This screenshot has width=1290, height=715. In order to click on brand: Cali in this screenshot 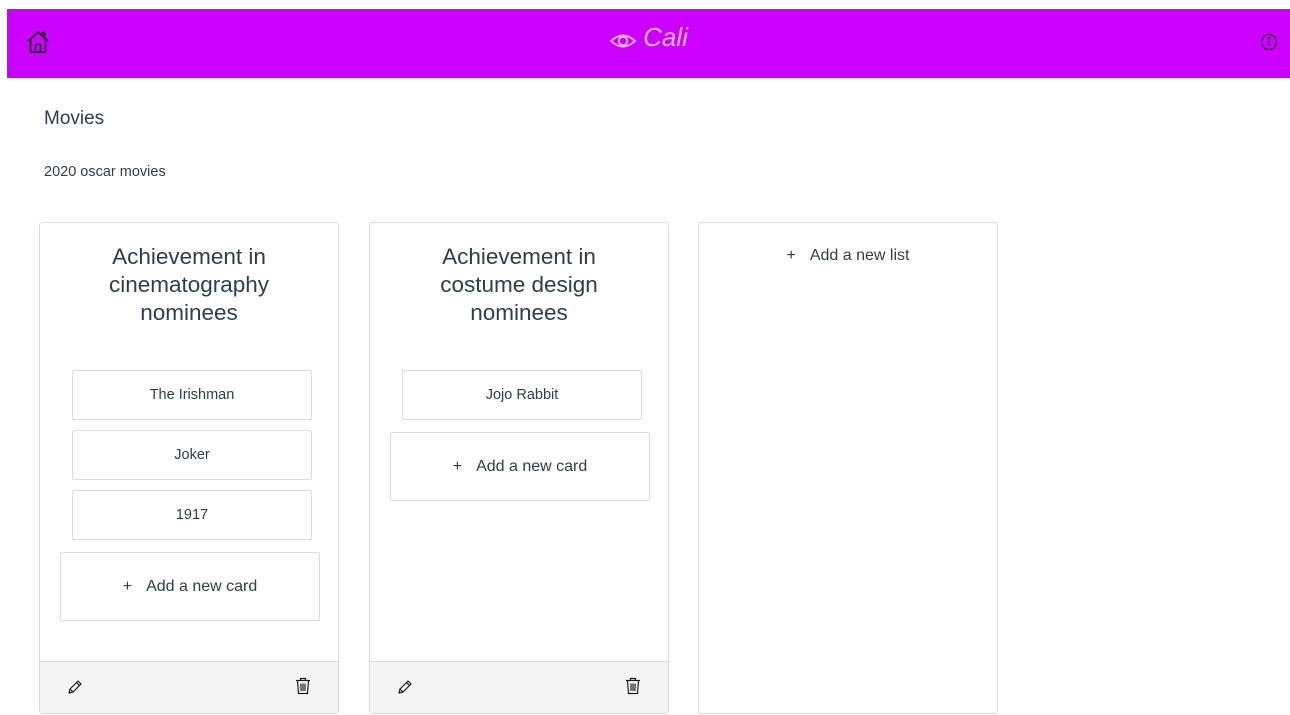, I will do `click(648, 37)`.